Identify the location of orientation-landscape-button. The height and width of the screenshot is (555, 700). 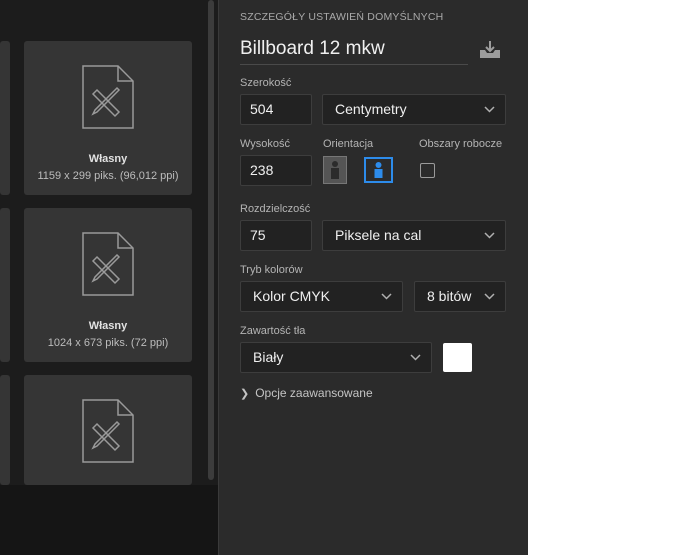
(378, 170).